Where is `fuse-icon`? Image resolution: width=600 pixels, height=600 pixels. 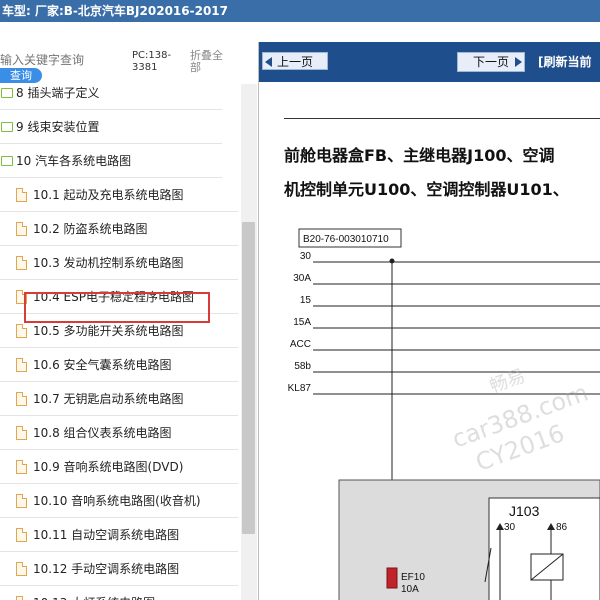 fuse-icon is located at coordinates (392, 578).